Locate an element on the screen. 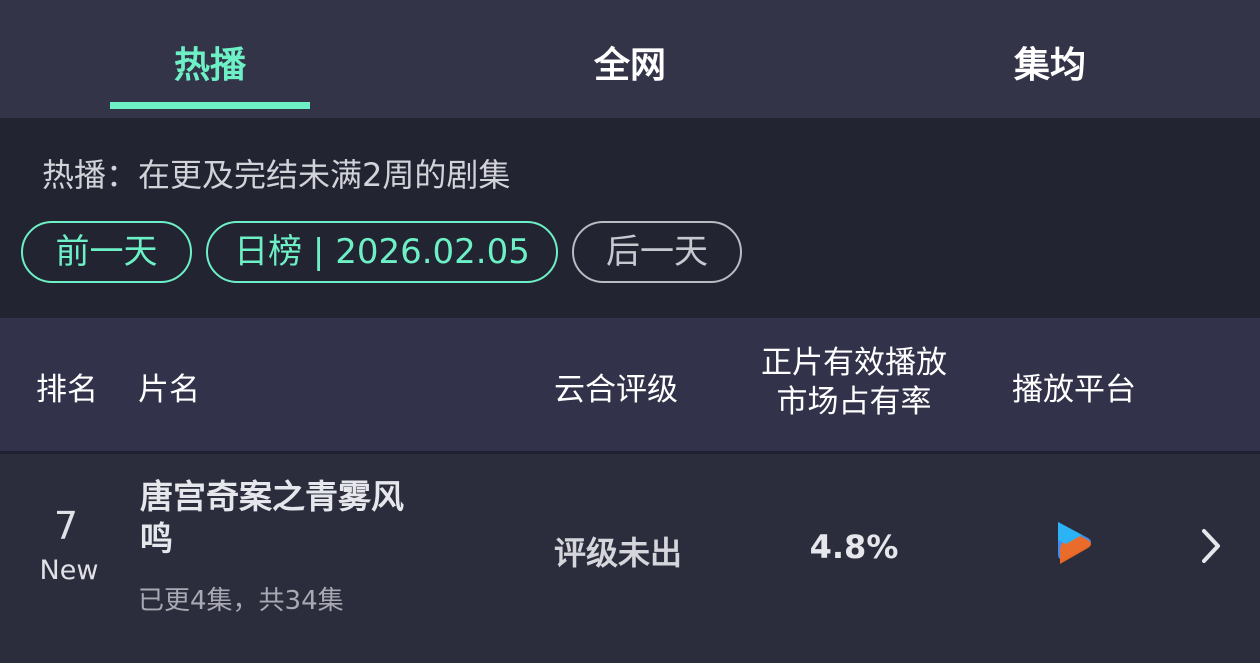 This screenshot has width=1260, height=663. chevron-right-icon is located at coordinates (1211, 546).